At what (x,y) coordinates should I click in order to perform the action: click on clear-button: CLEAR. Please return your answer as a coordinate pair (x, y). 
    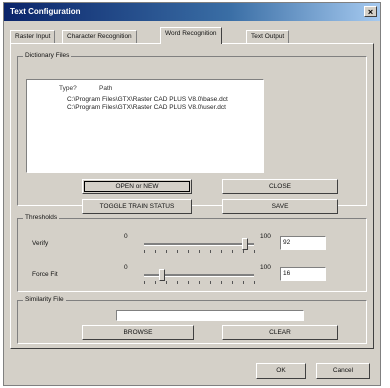
    Looking at the image, I should click on (280, 332).